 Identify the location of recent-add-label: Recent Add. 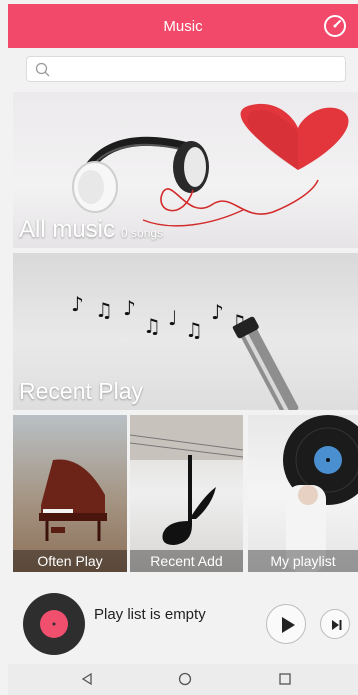
(186, 561).